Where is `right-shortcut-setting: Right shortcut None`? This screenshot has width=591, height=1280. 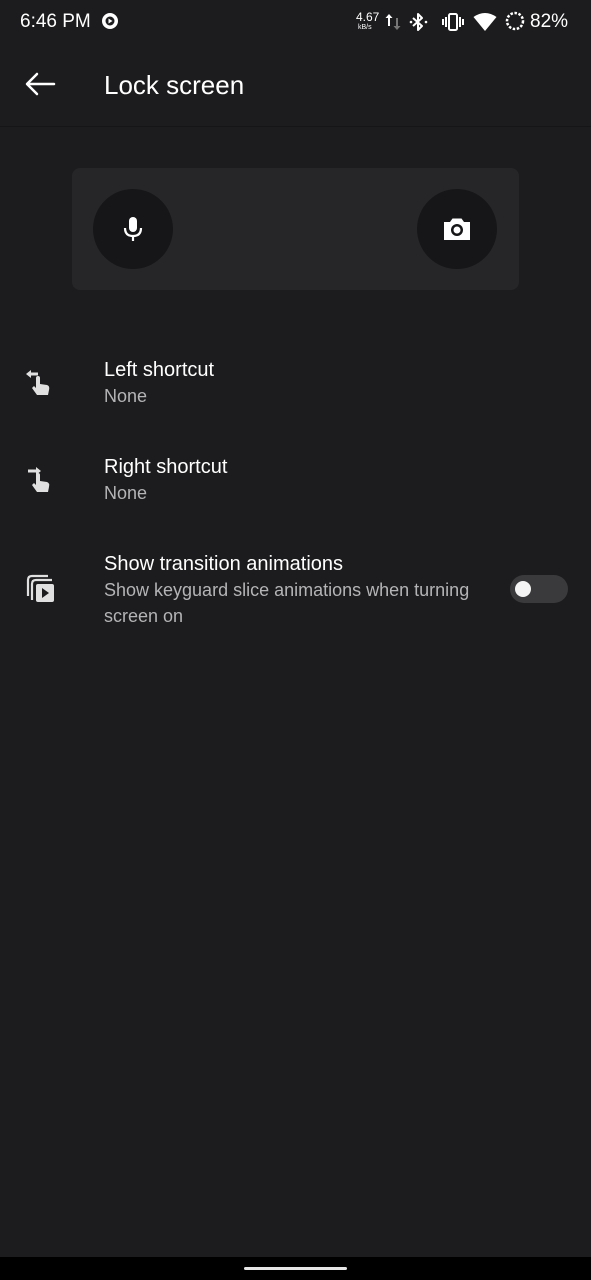
right-shortcut-setting: Right shortcut None is located at coordinates (295, 481).